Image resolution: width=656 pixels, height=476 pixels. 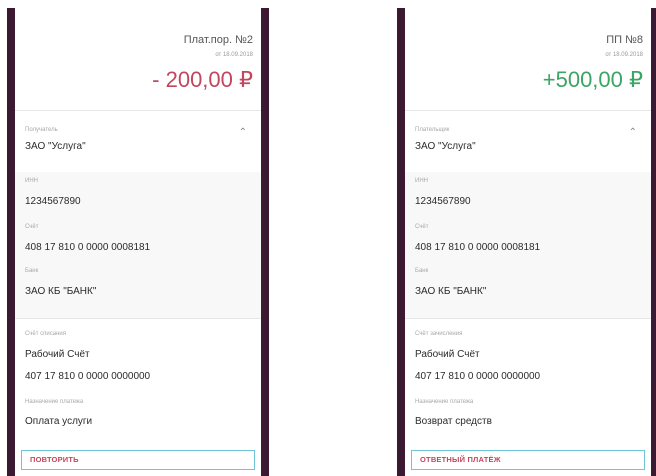 I want to click on repeat-button: ПОВТОРИТЬ, so click(x=138, y=460).